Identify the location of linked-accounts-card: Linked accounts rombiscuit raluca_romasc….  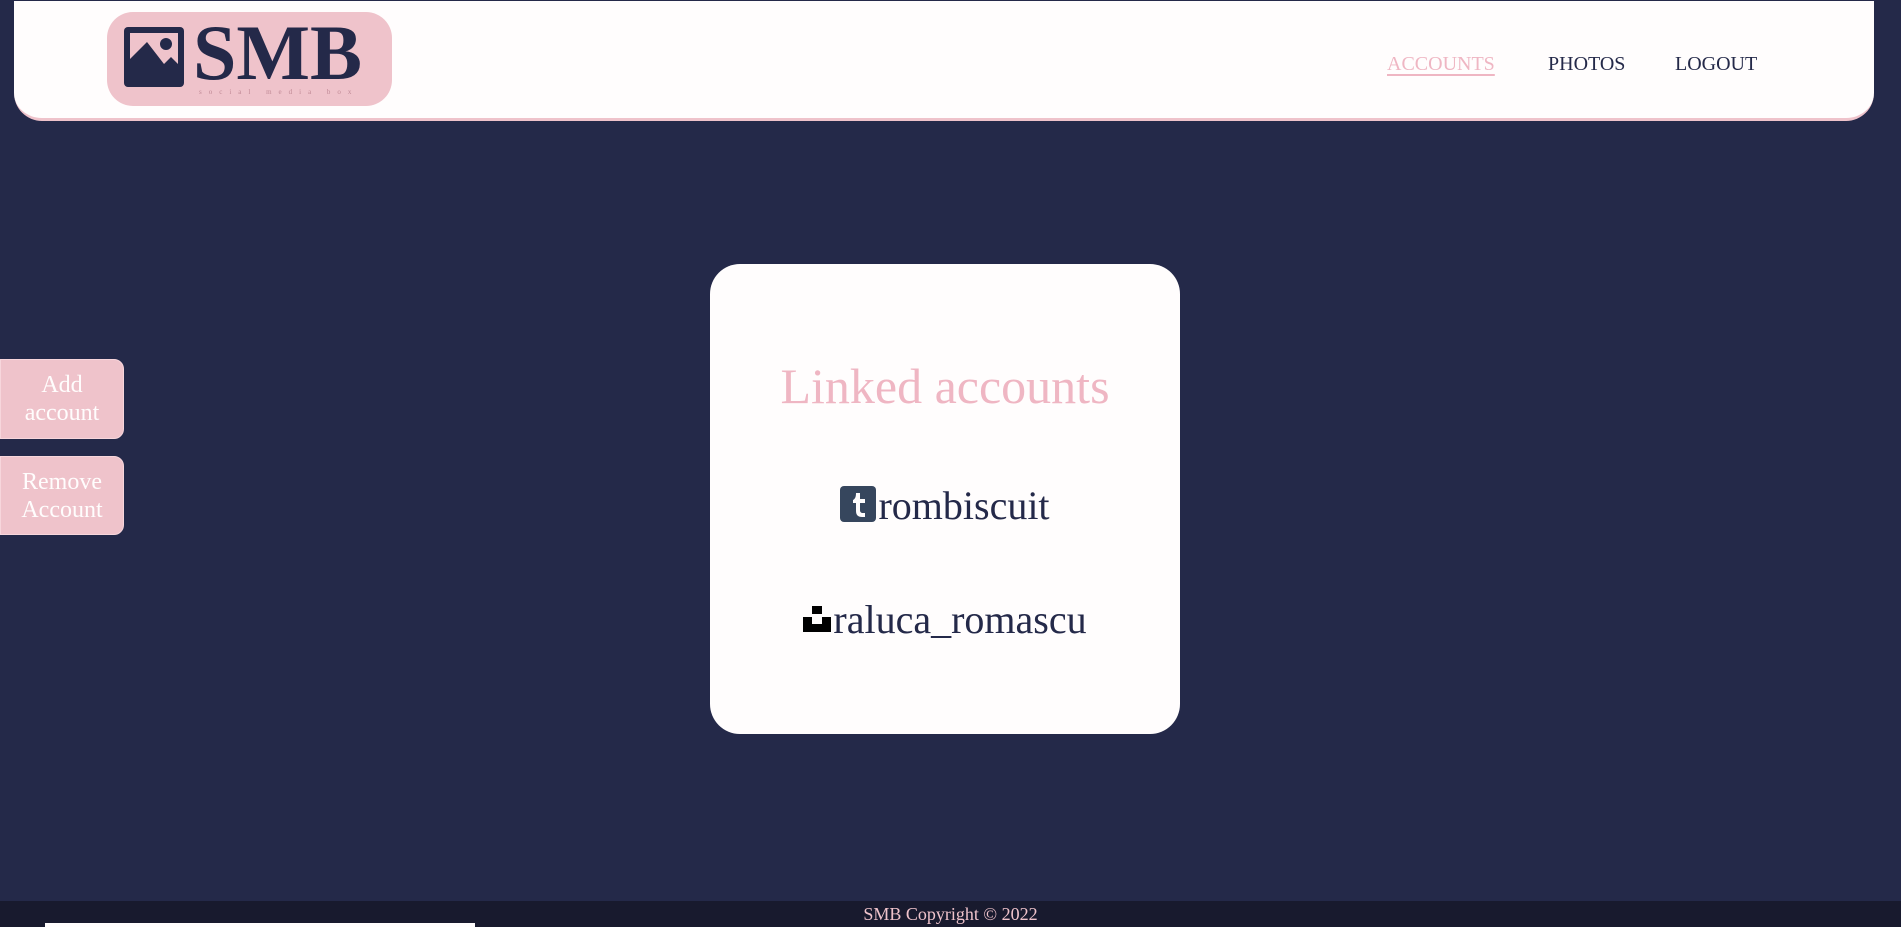
(945, 499).